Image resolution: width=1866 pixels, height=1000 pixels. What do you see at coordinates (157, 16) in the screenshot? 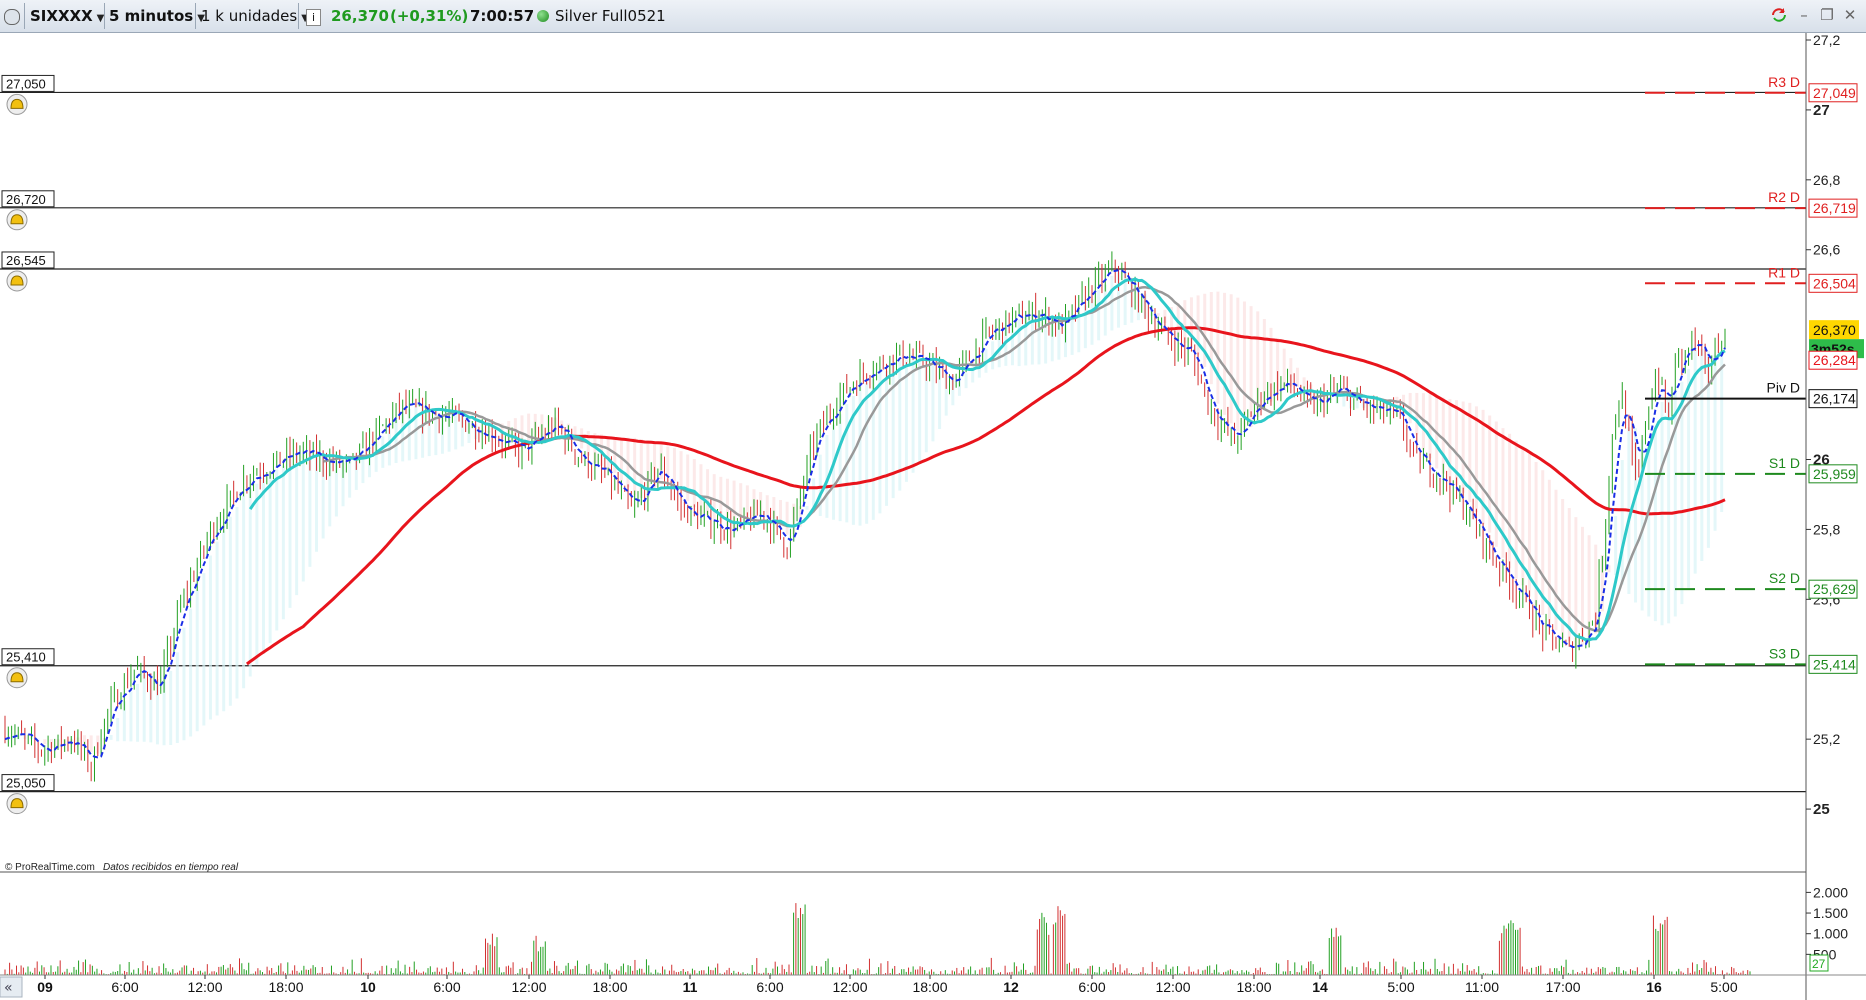
I see `timeframe-selector: 5 minutos ▼` at bounding box center [157, 16].